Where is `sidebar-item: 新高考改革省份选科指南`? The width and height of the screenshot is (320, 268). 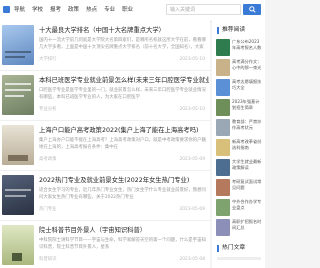
sidebar-item: 新高考改革省份选科指南 is located at coordinates (238, 147).